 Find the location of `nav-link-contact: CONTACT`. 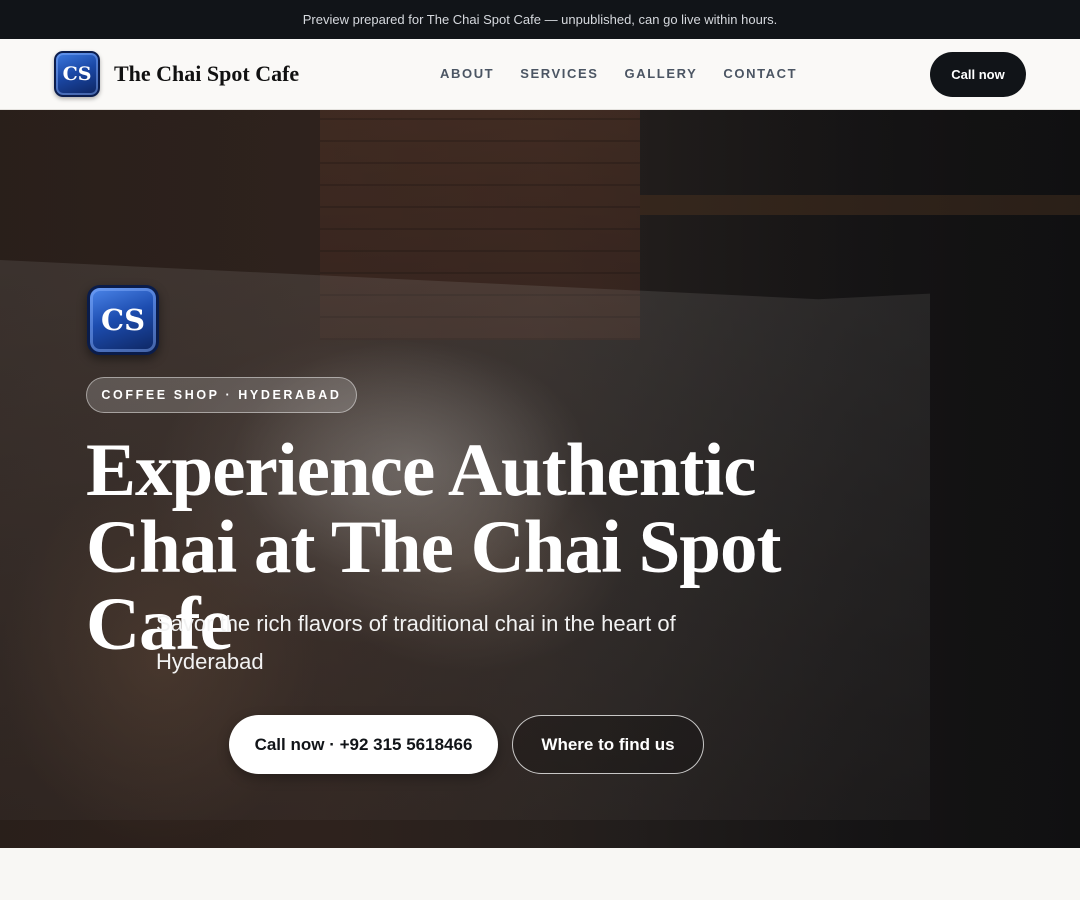

nav-link-contact: CONTACT is located at coordinates (760, 73).